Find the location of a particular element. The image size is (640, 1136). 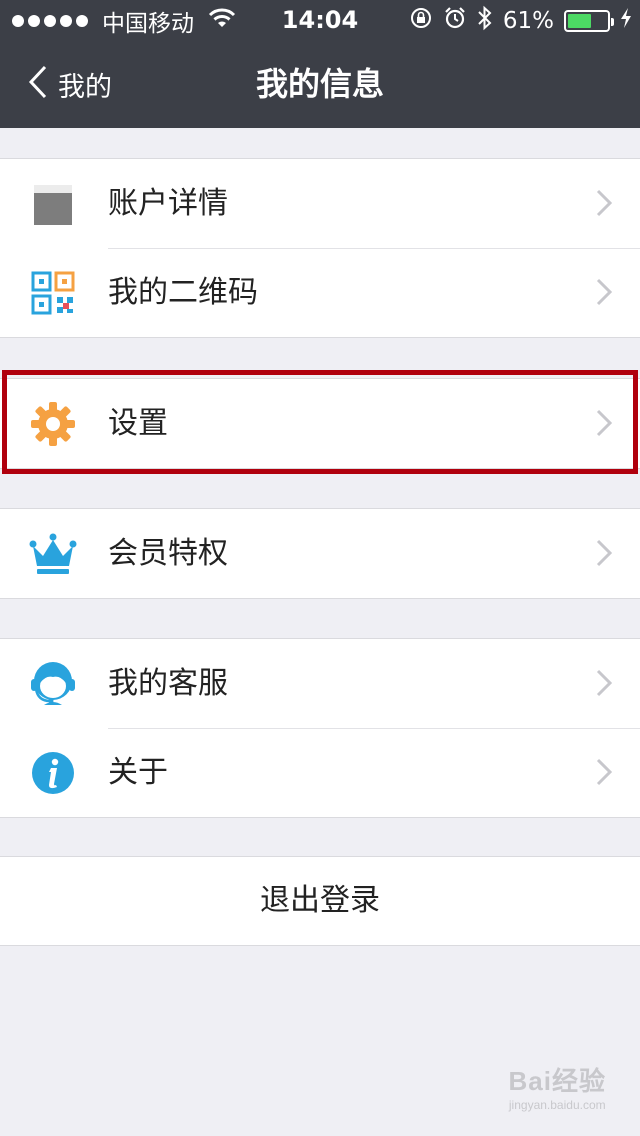

crown-icon is located at coordinates (53, 554).